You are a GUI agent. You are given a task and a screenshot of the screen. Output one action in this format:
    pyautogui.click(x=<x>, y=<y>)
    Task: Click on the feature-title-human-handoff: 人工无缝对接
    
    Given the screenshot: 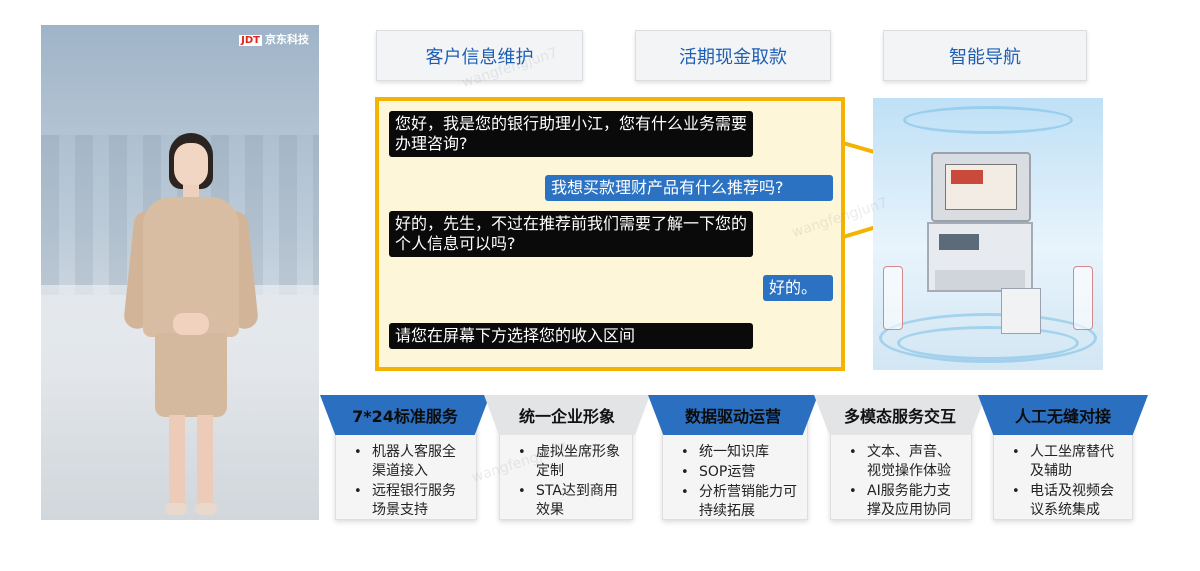 What is the action you would take?
    pyautogui.click(x=1063, y=415)
    